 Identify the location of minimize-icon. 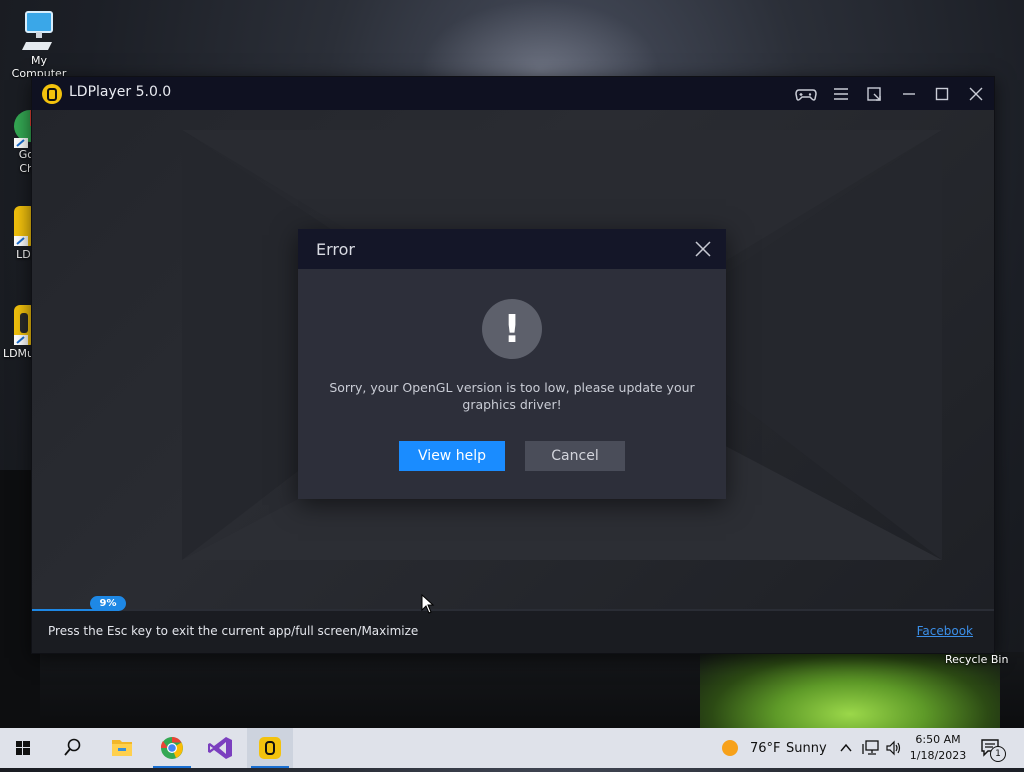
(909, 94).